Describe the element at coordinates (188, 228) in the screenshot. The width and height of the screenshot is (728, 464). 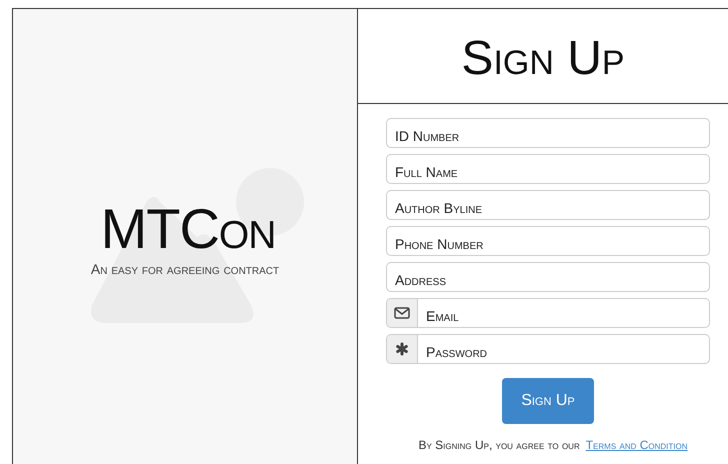
I see `brand-title: MTCon` at that location.